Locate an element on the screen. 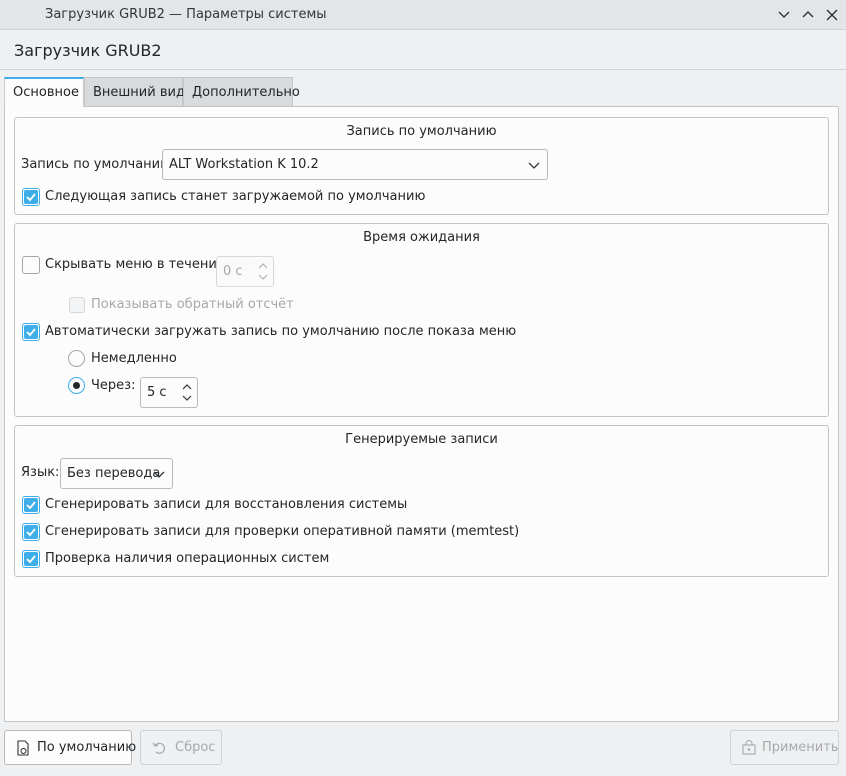  default-entry-combo: ALT Workstation K 10.2 is located at coordinates (355, 164).